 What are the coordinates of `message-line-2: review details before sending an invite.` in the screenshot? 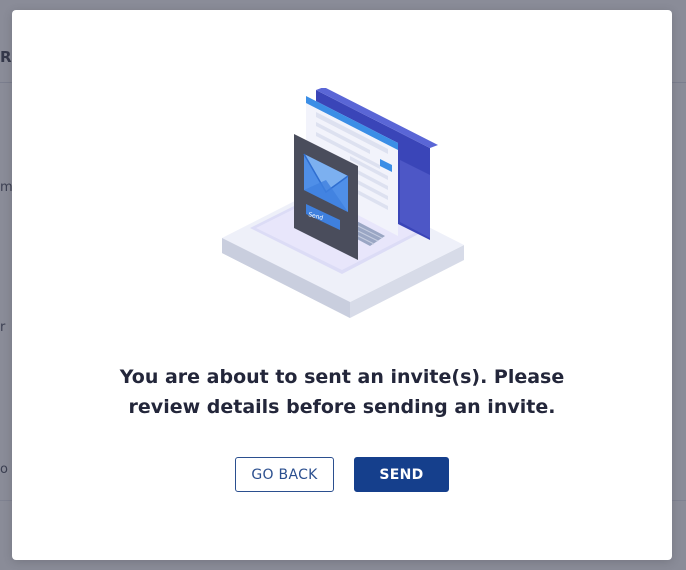 It's located at (342, 407).